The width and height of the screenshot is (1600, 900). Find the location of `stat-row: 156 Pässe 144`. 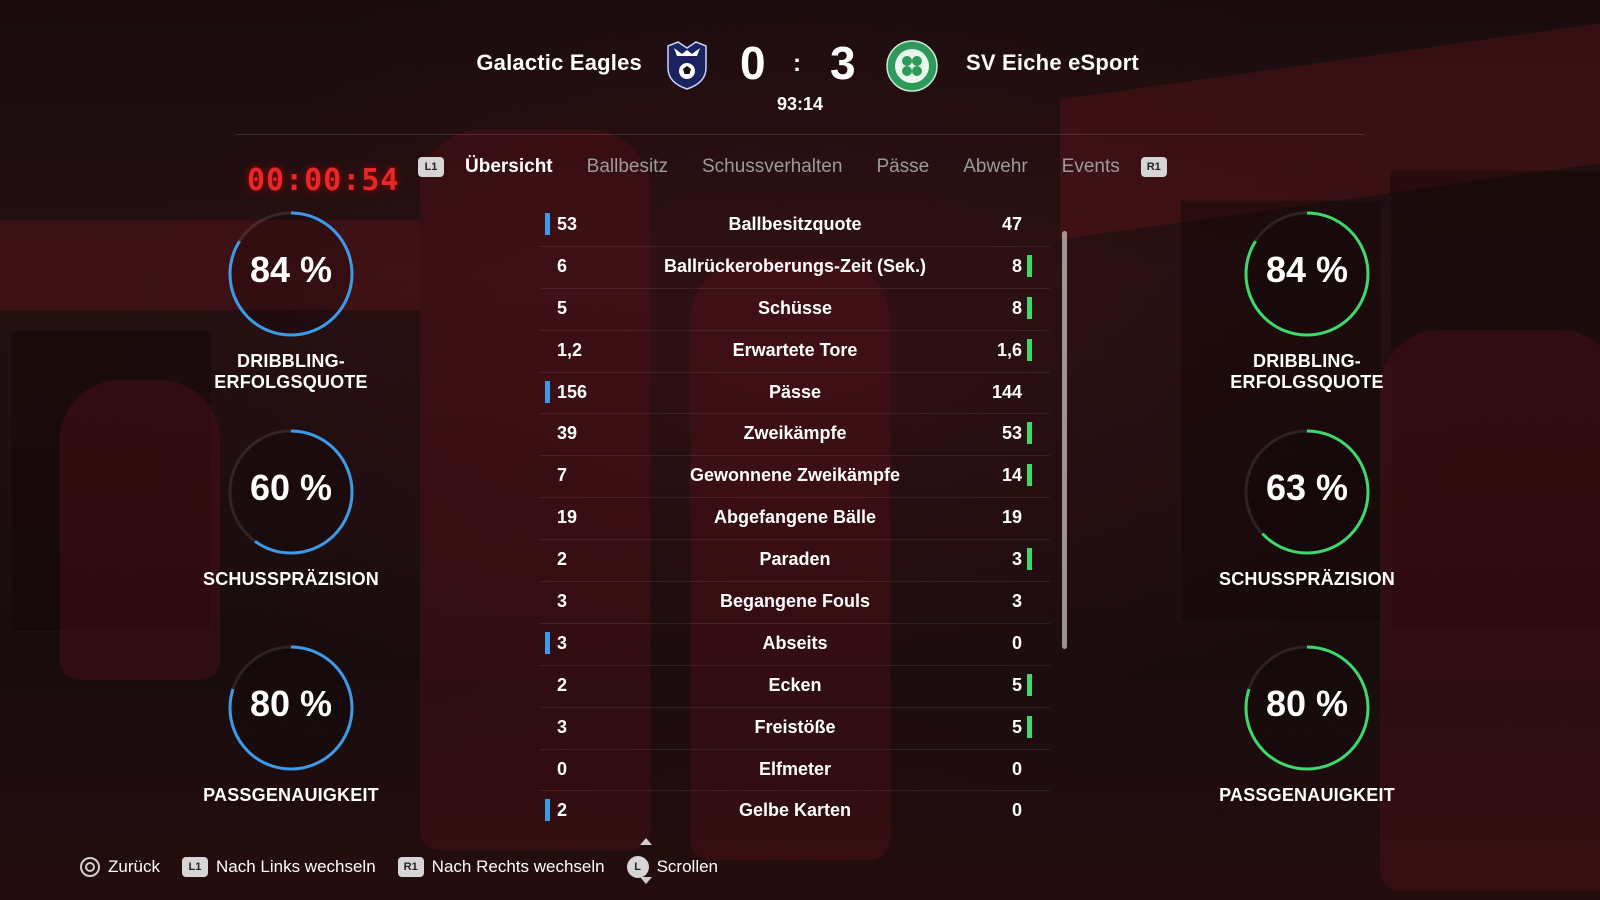

stat-row: 156 Pässe 144 is located at coordinates (795, 394).